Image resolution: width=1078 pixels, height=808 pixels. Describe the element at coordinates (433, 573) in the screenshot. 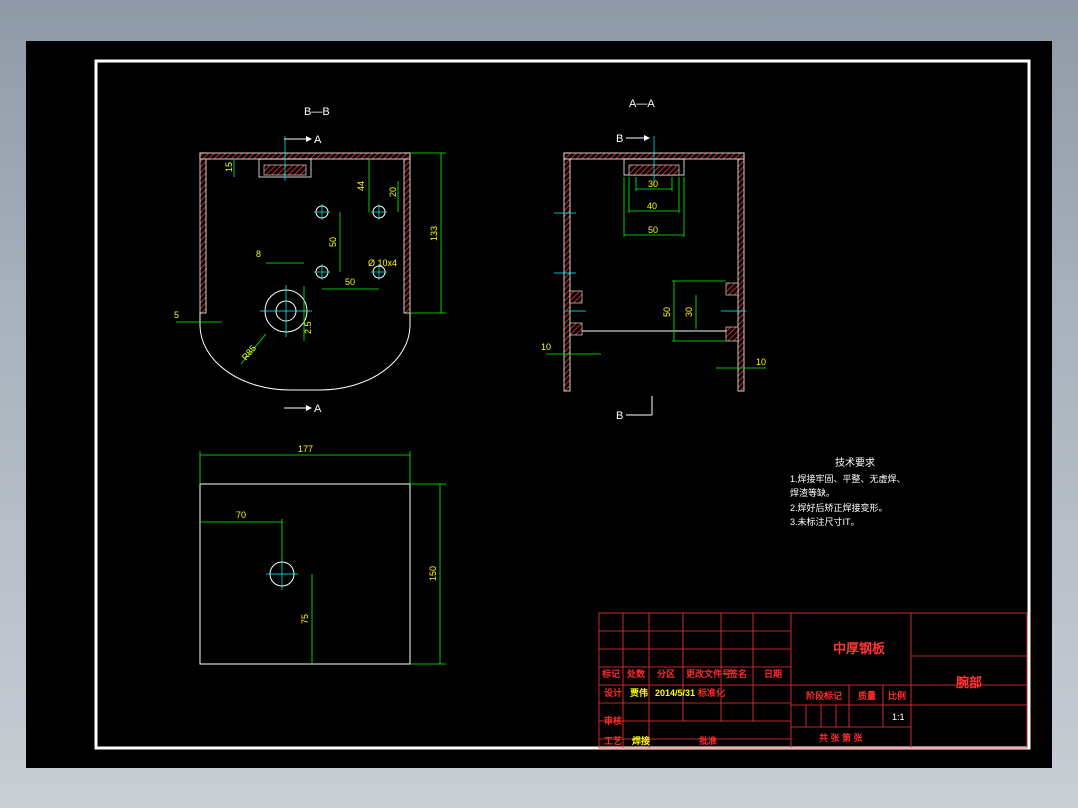

I see `dim-bot-150: 150` at that location.